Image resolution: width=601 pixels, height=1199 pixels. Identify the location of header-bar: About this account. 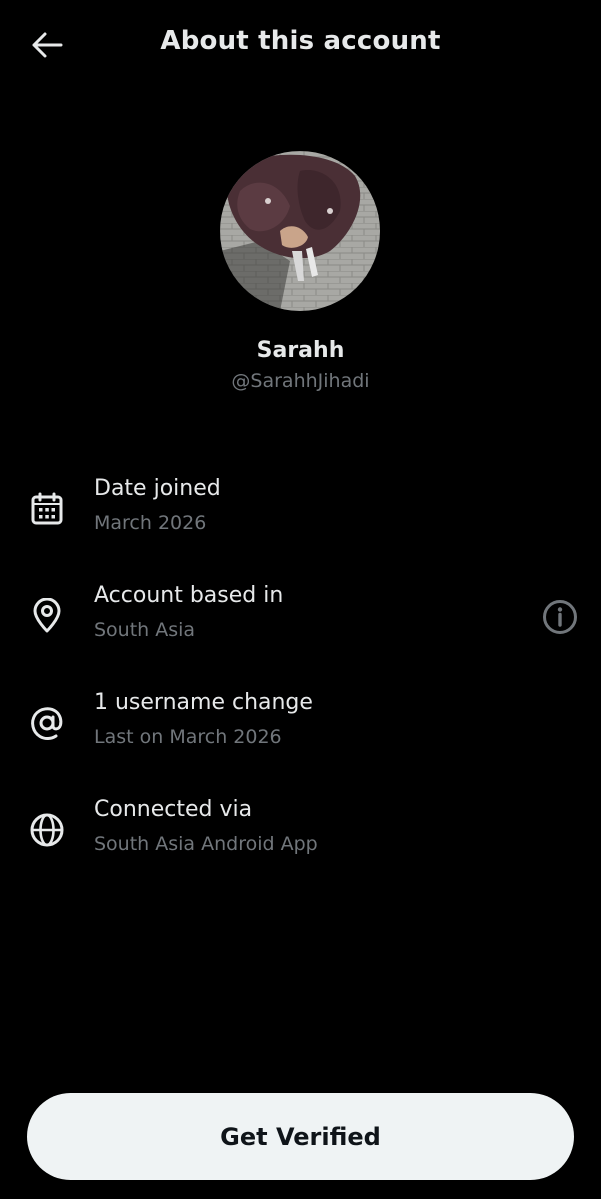
(300, 45).